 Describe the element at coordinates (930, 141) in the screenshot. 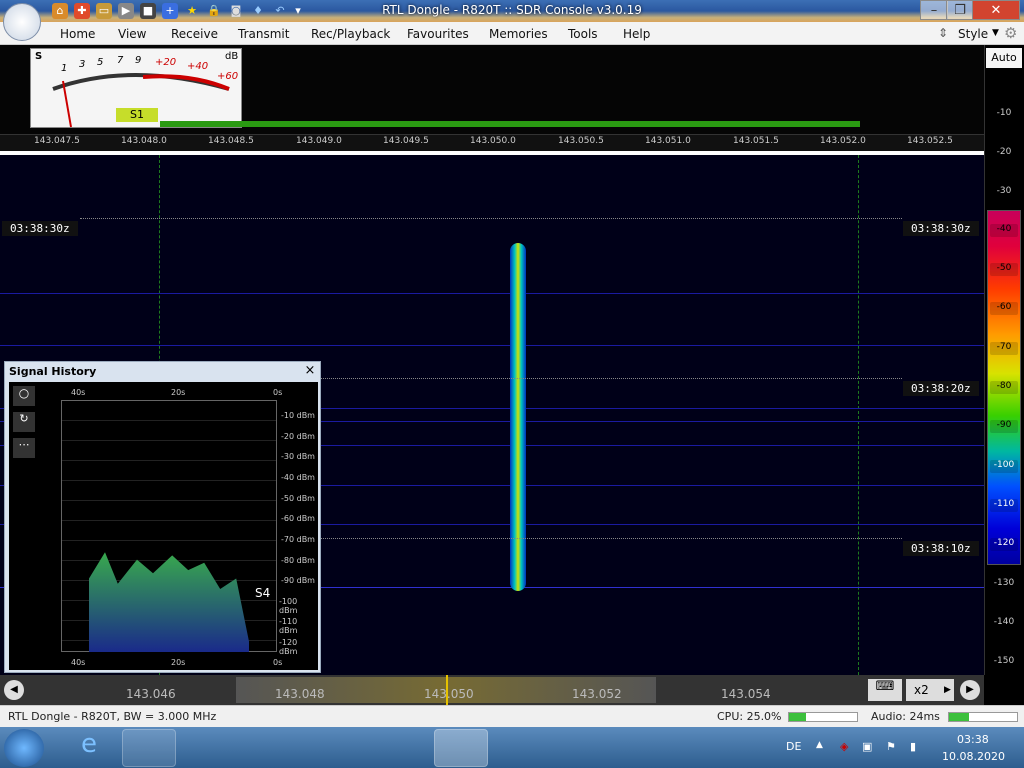

I see `freq-label: 143.052.5` at that location.